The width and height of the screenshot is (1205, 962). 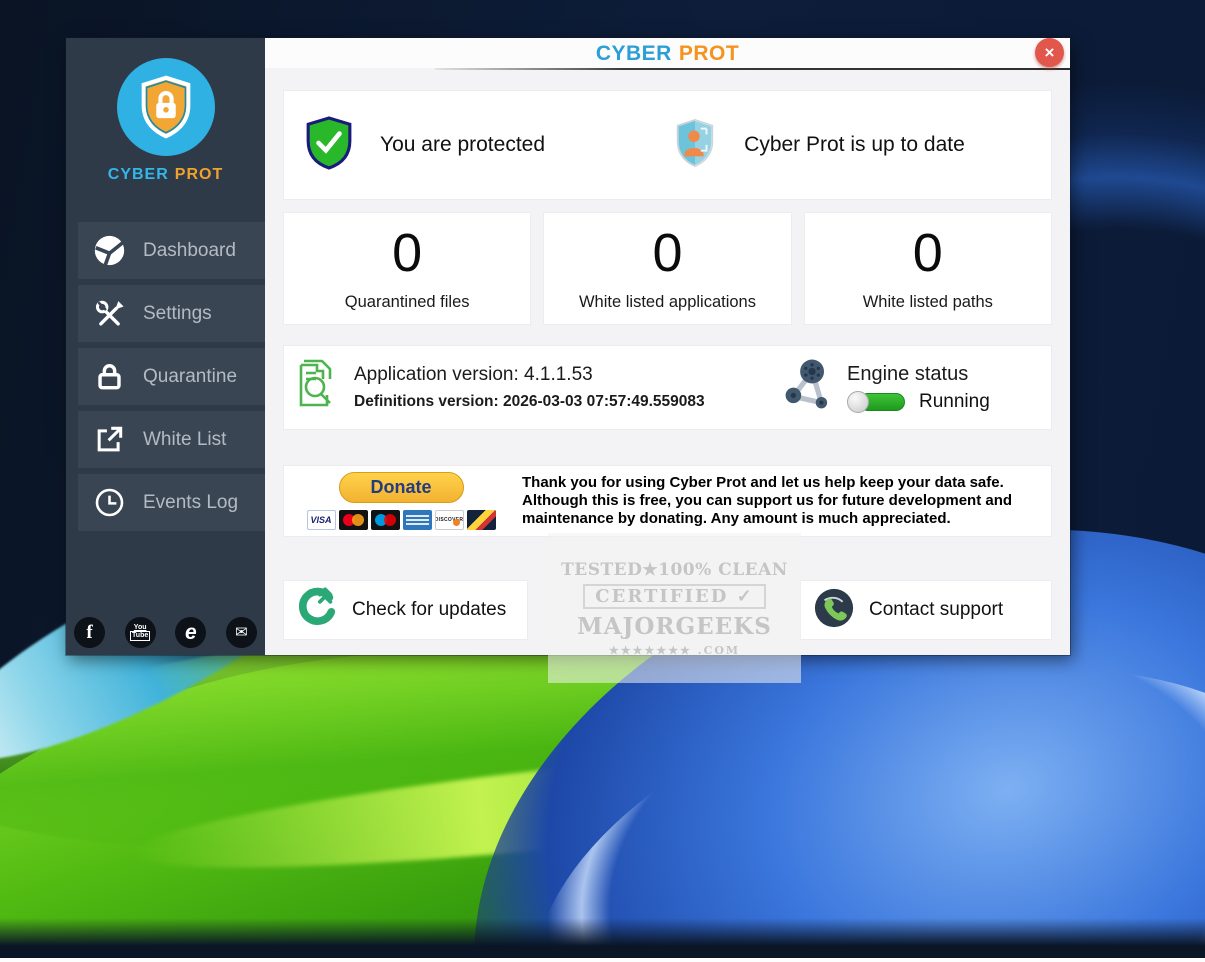 What do you see at coordinates (189, 250) in the screenshot?
I see `sidebar-item-label: Dashboard` at bounding box center [189, 250].